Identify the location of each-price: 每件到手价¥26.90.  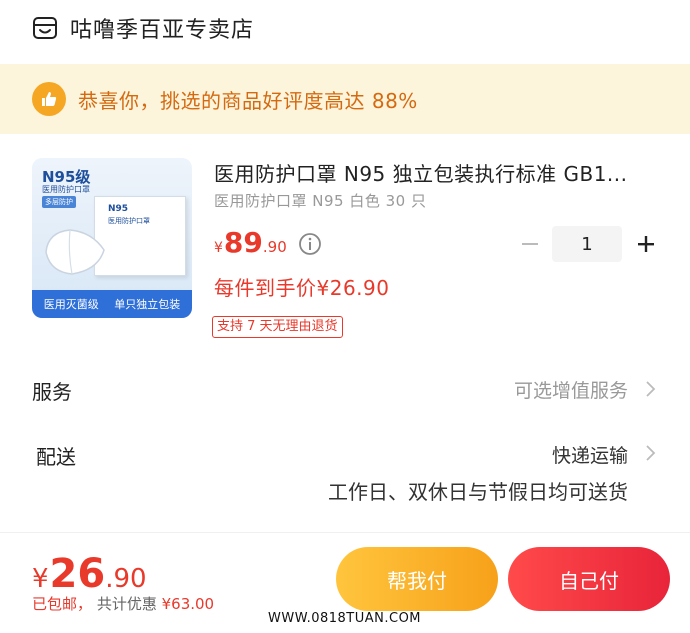
(302, 288).